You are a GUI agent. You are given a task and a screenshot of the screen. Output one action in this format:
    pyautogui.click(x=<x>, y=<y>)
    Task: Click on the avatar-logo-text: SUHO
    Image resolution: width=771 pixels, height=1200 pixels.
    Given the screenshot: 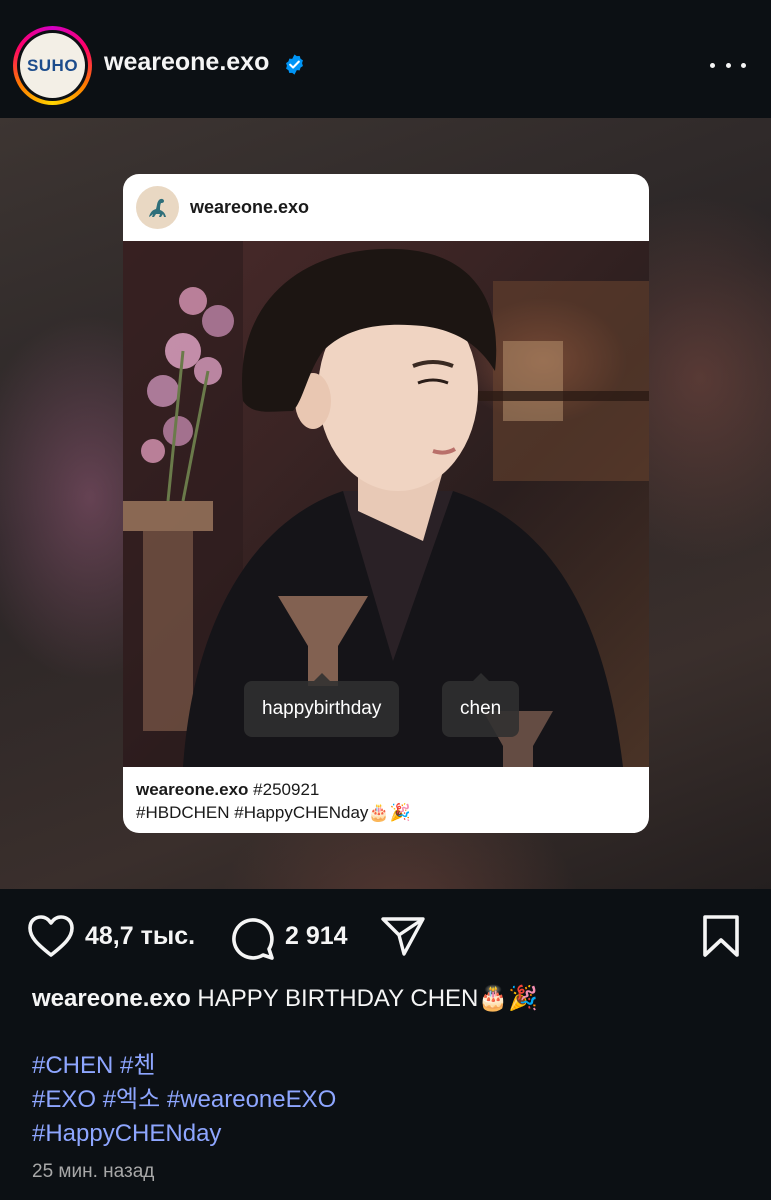 What is the action you would take?
    pyautogui.click(x=52, y=65)
    